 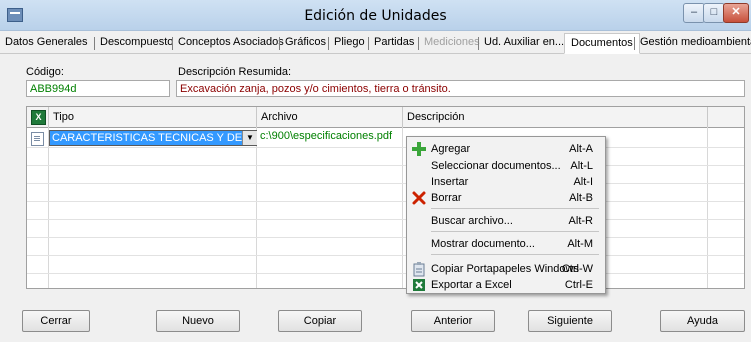 I want to click on column-header-extra, so click(x=726, y=117).